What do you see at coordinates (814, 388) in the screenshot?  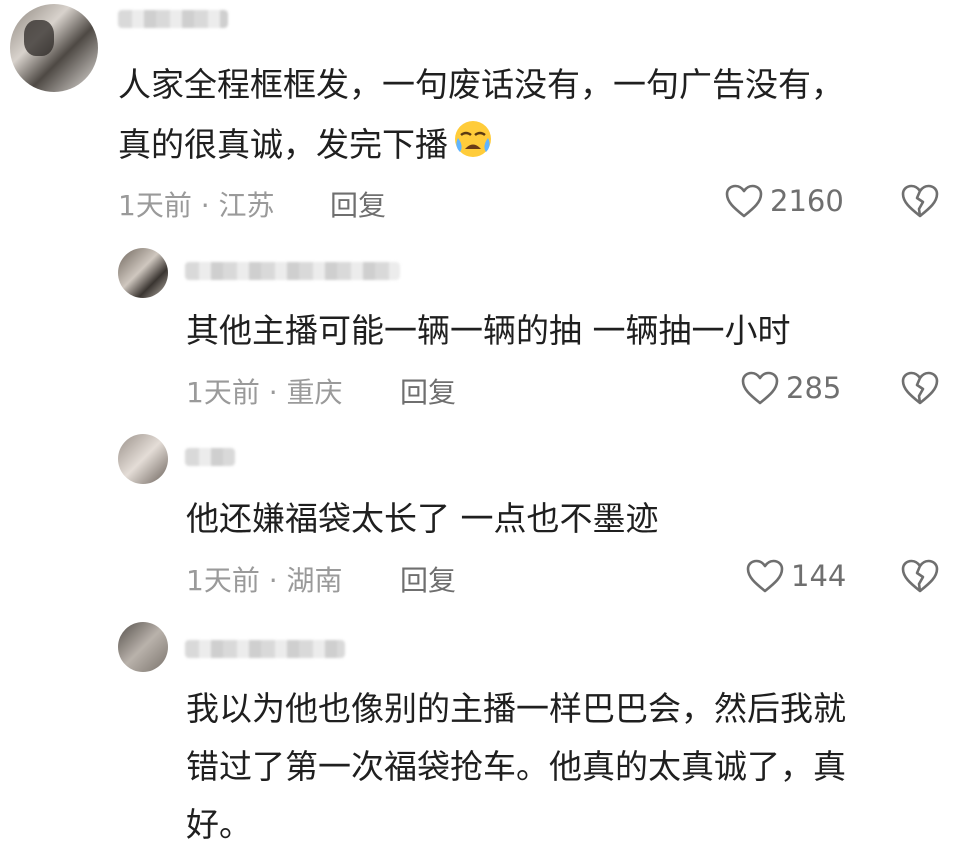 I see `like-count: 285` at bounding box center [814, 388].